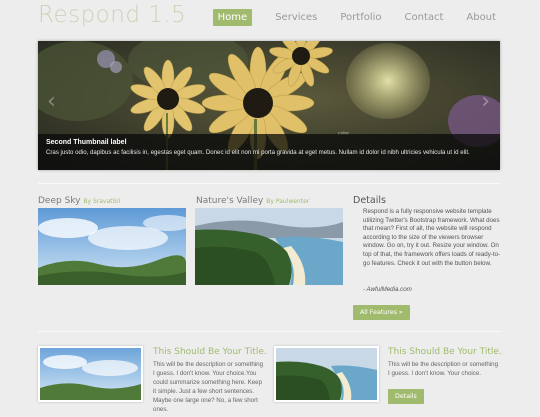  What do you see at coordinates (387, 289) in the screenshot?
I see `details-credit: - AwfulMedia.com` at bounding box center [387, 289].